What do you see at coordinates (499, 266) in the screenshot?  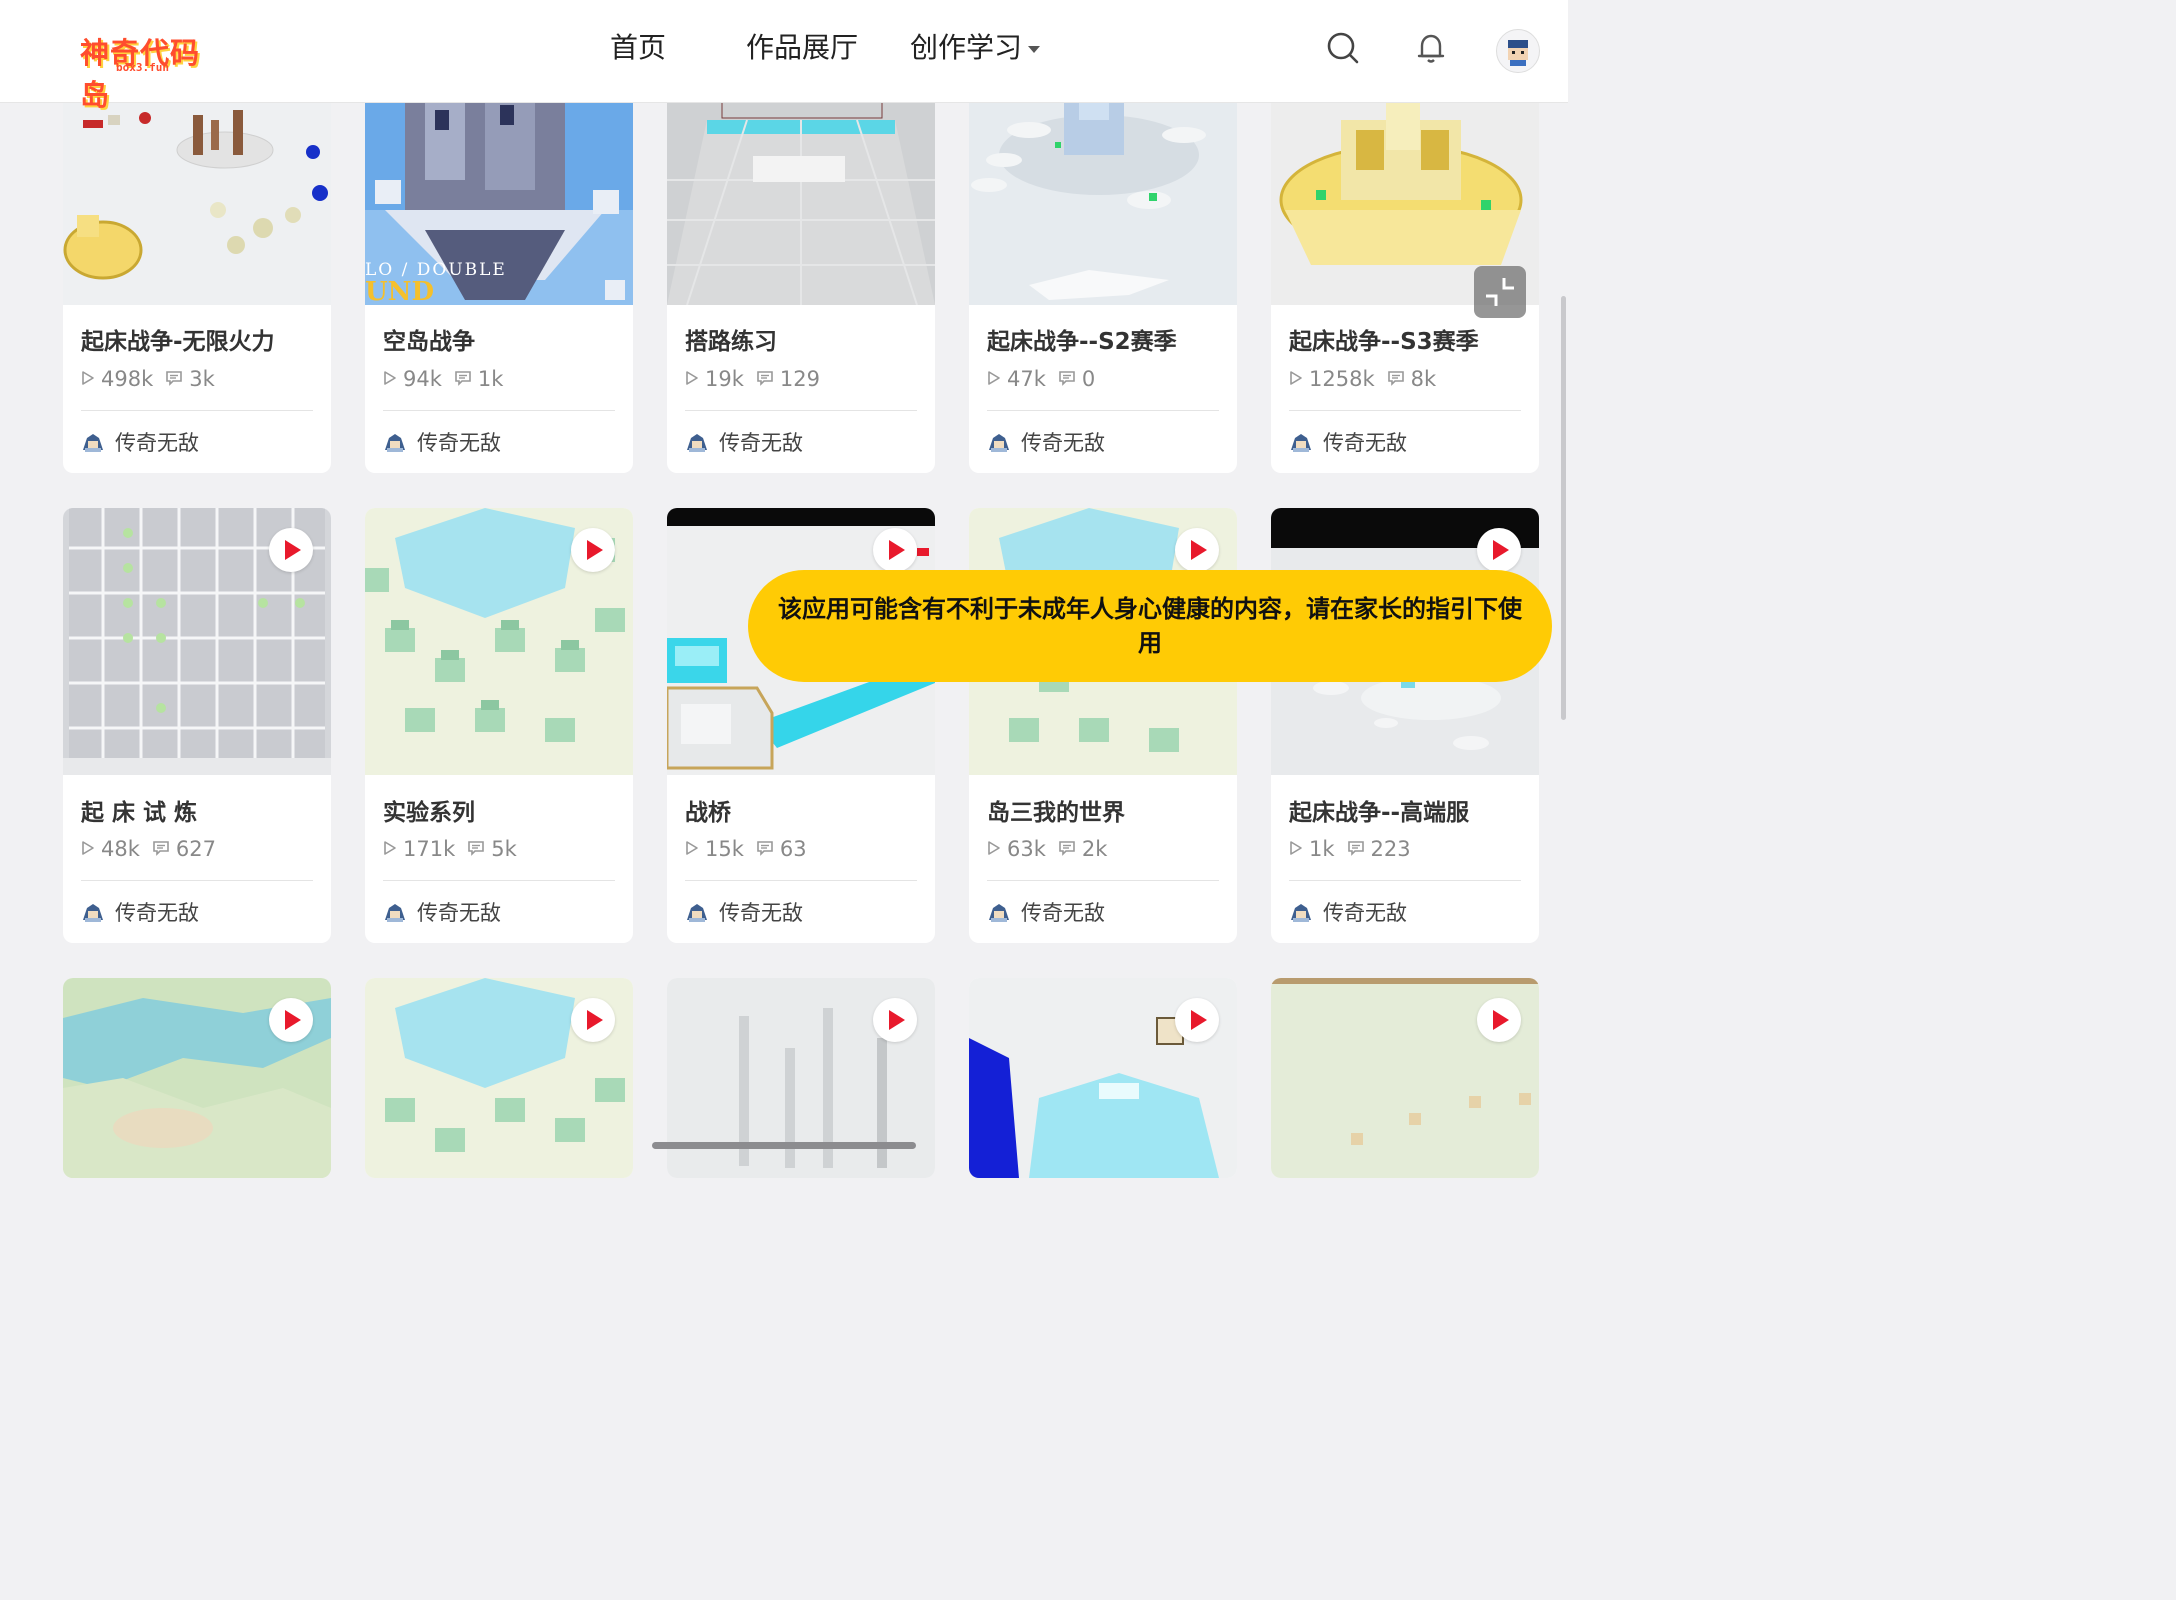 I see `work-card: LO / DOUBLE UND 空岛战争 94k 1k 传奇无敌` at bounding box center [499, 266].